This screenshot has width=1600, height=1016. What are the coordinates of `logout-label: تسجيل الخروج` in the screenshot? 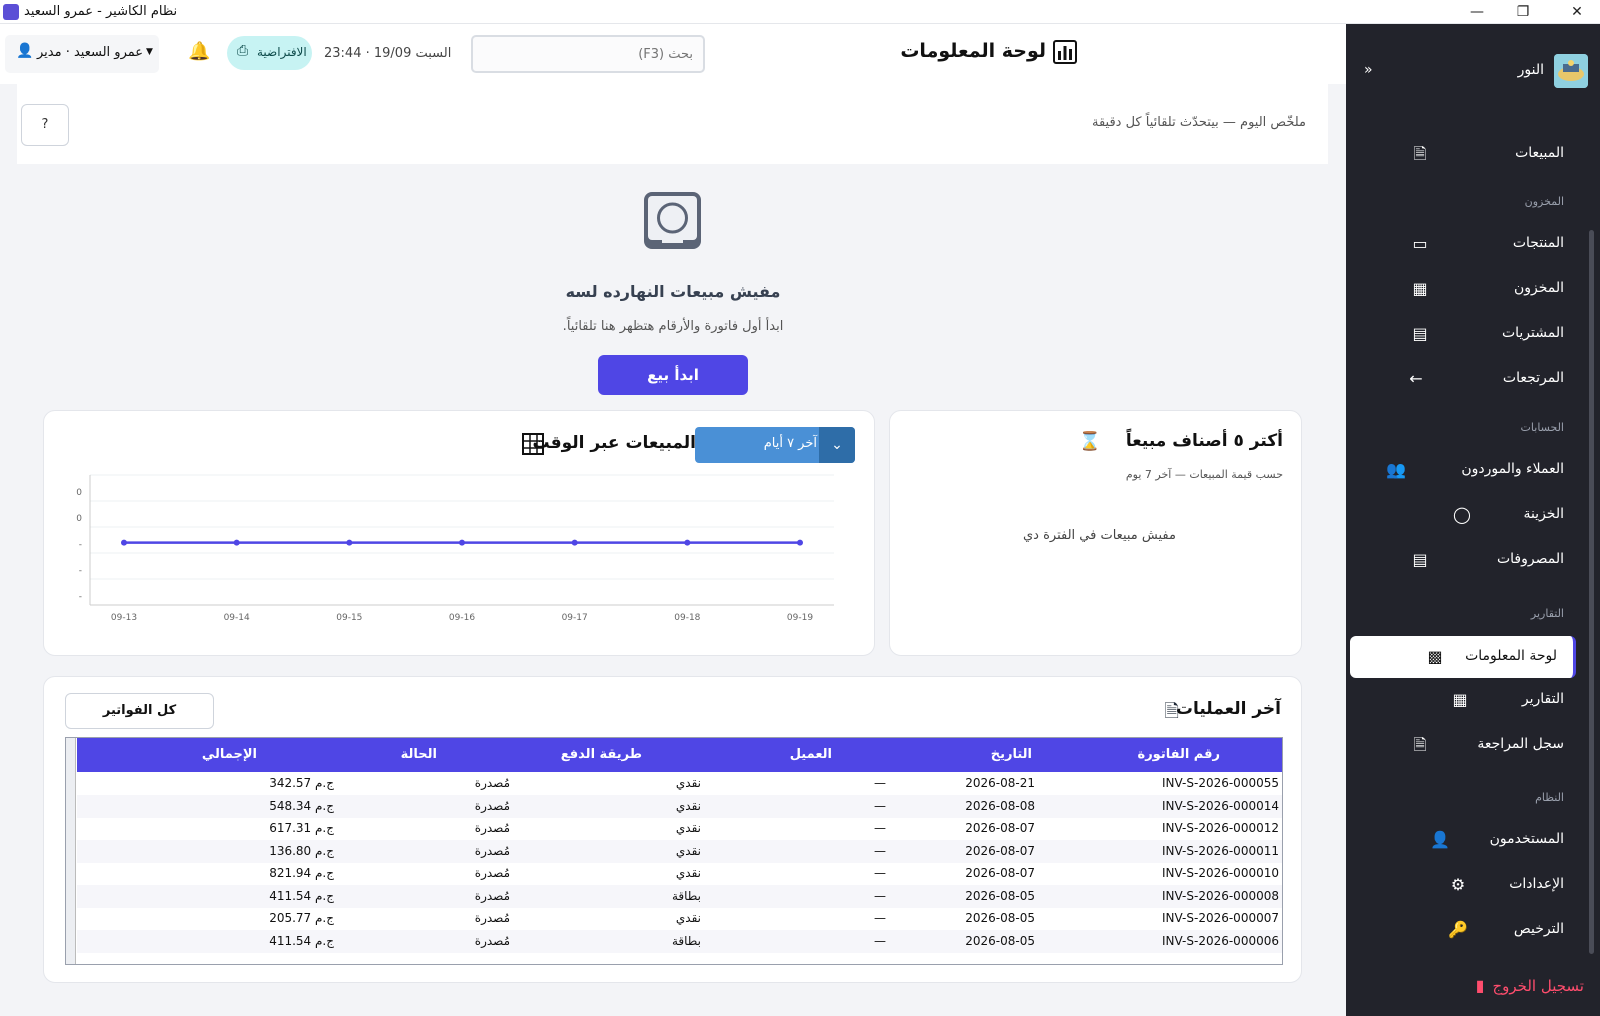 It's located at (1538, 986).